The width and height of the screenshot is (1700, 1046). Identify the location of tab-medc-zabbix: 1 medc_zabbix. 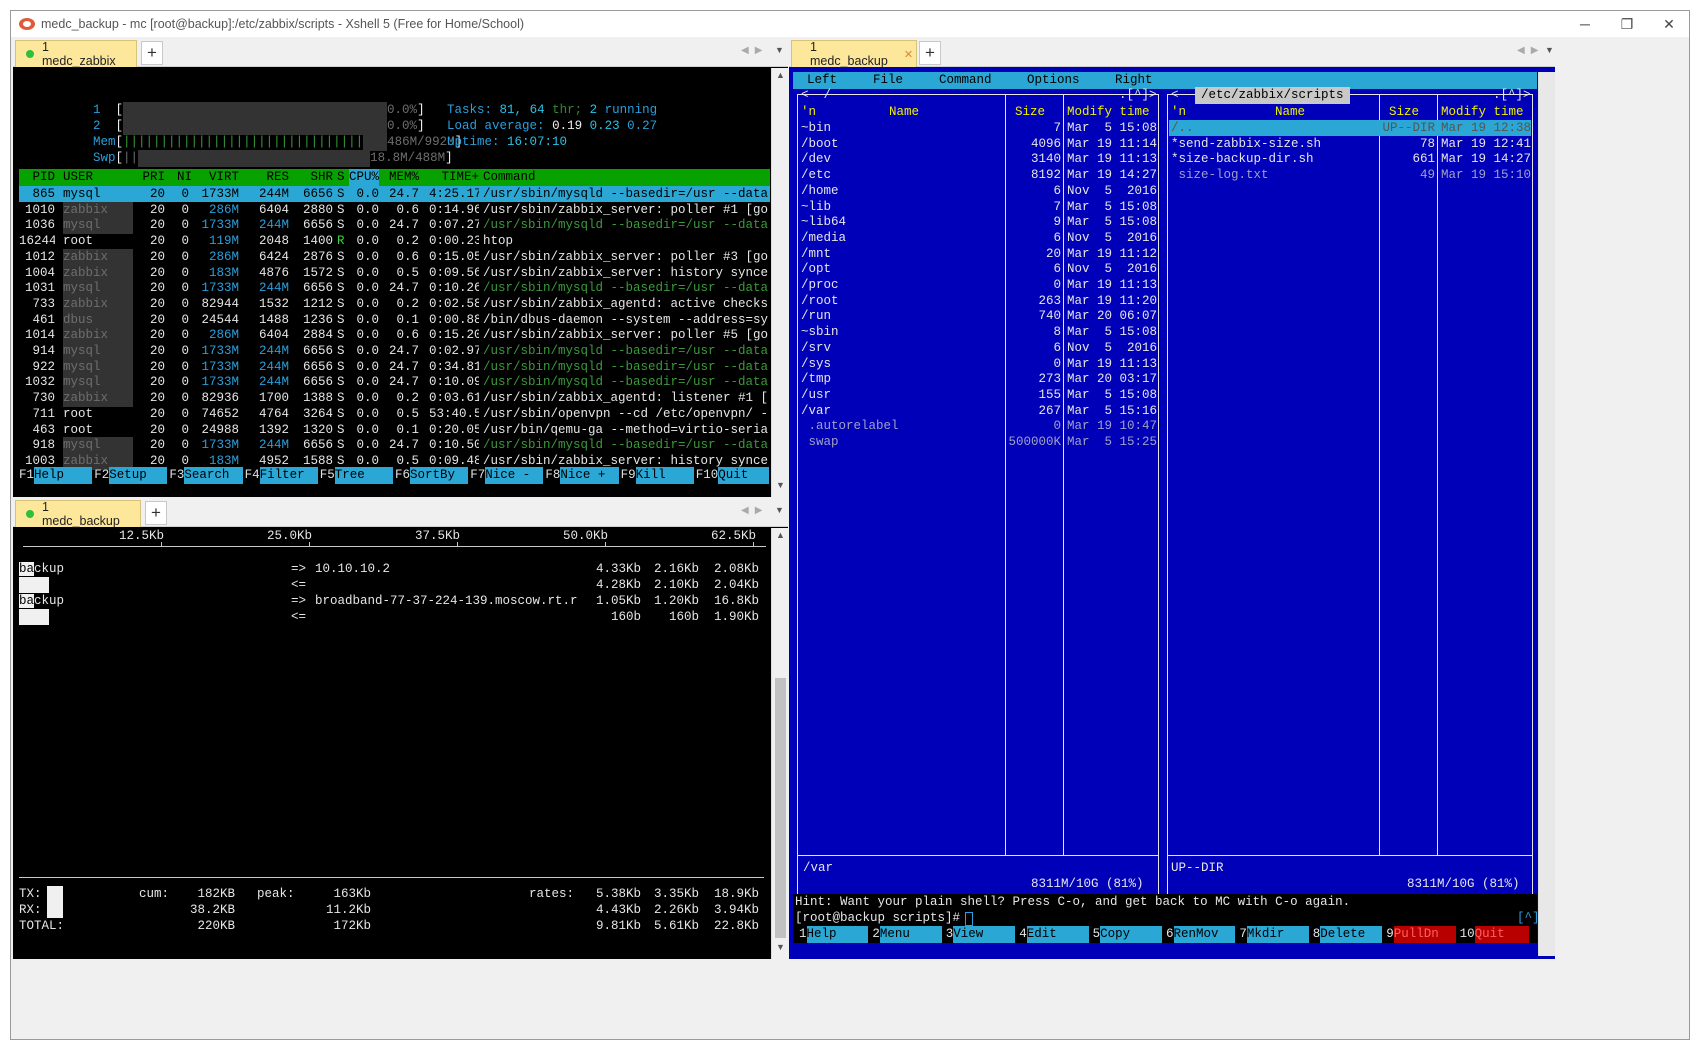
(76, 54).